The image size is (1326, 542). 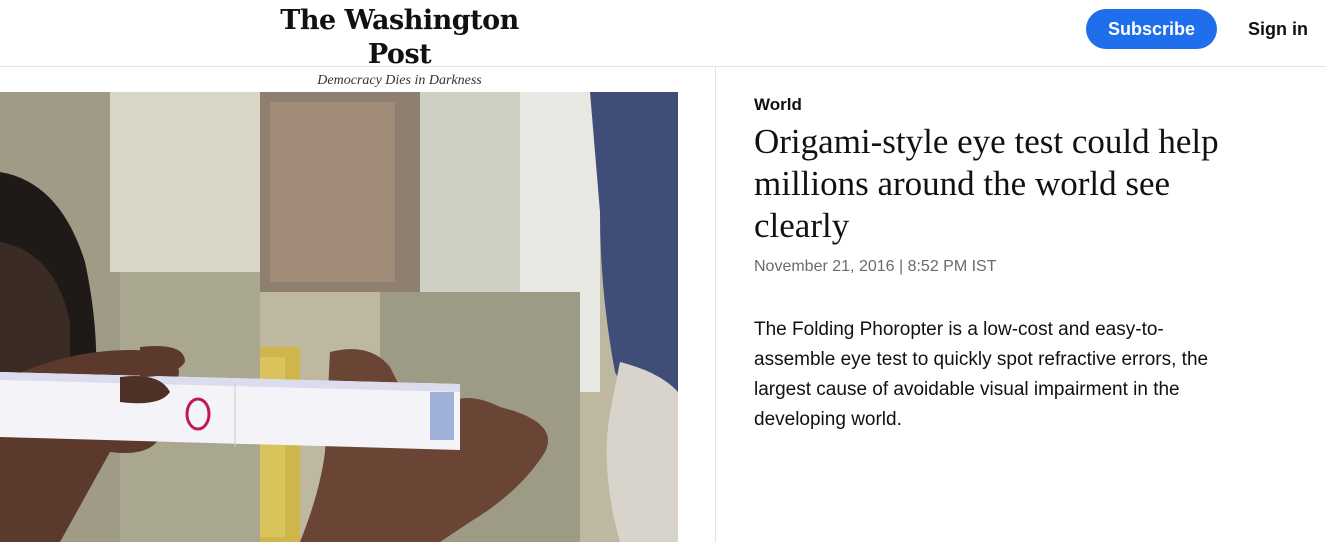 What do you see at coordinates (715, 304) in the screenshot?
I see `column-divider` at bounding box center [715, 304].